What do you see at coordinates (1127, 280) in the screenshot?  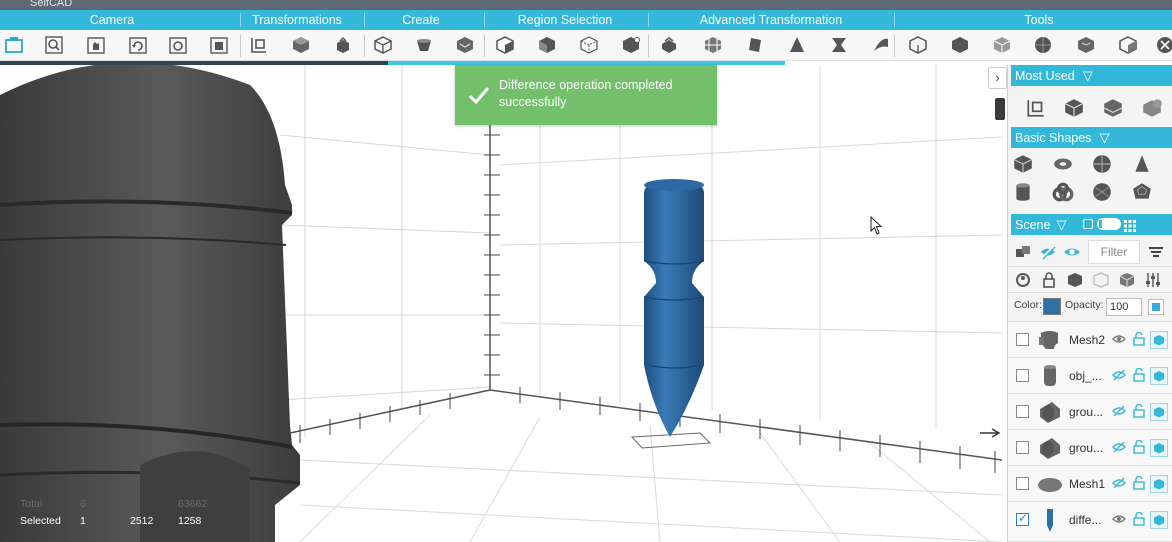 I see `shaded-view-icon` at bounding box center [1127, 280].